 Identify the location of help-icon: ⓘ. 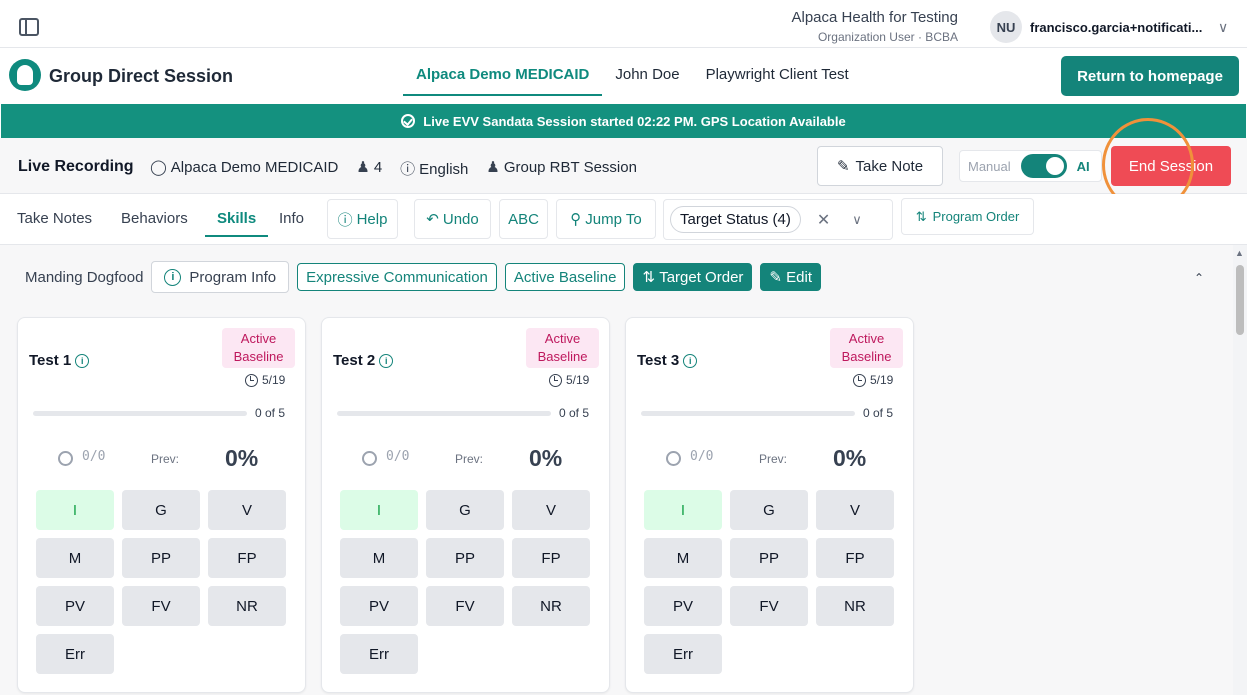
(345, 220).